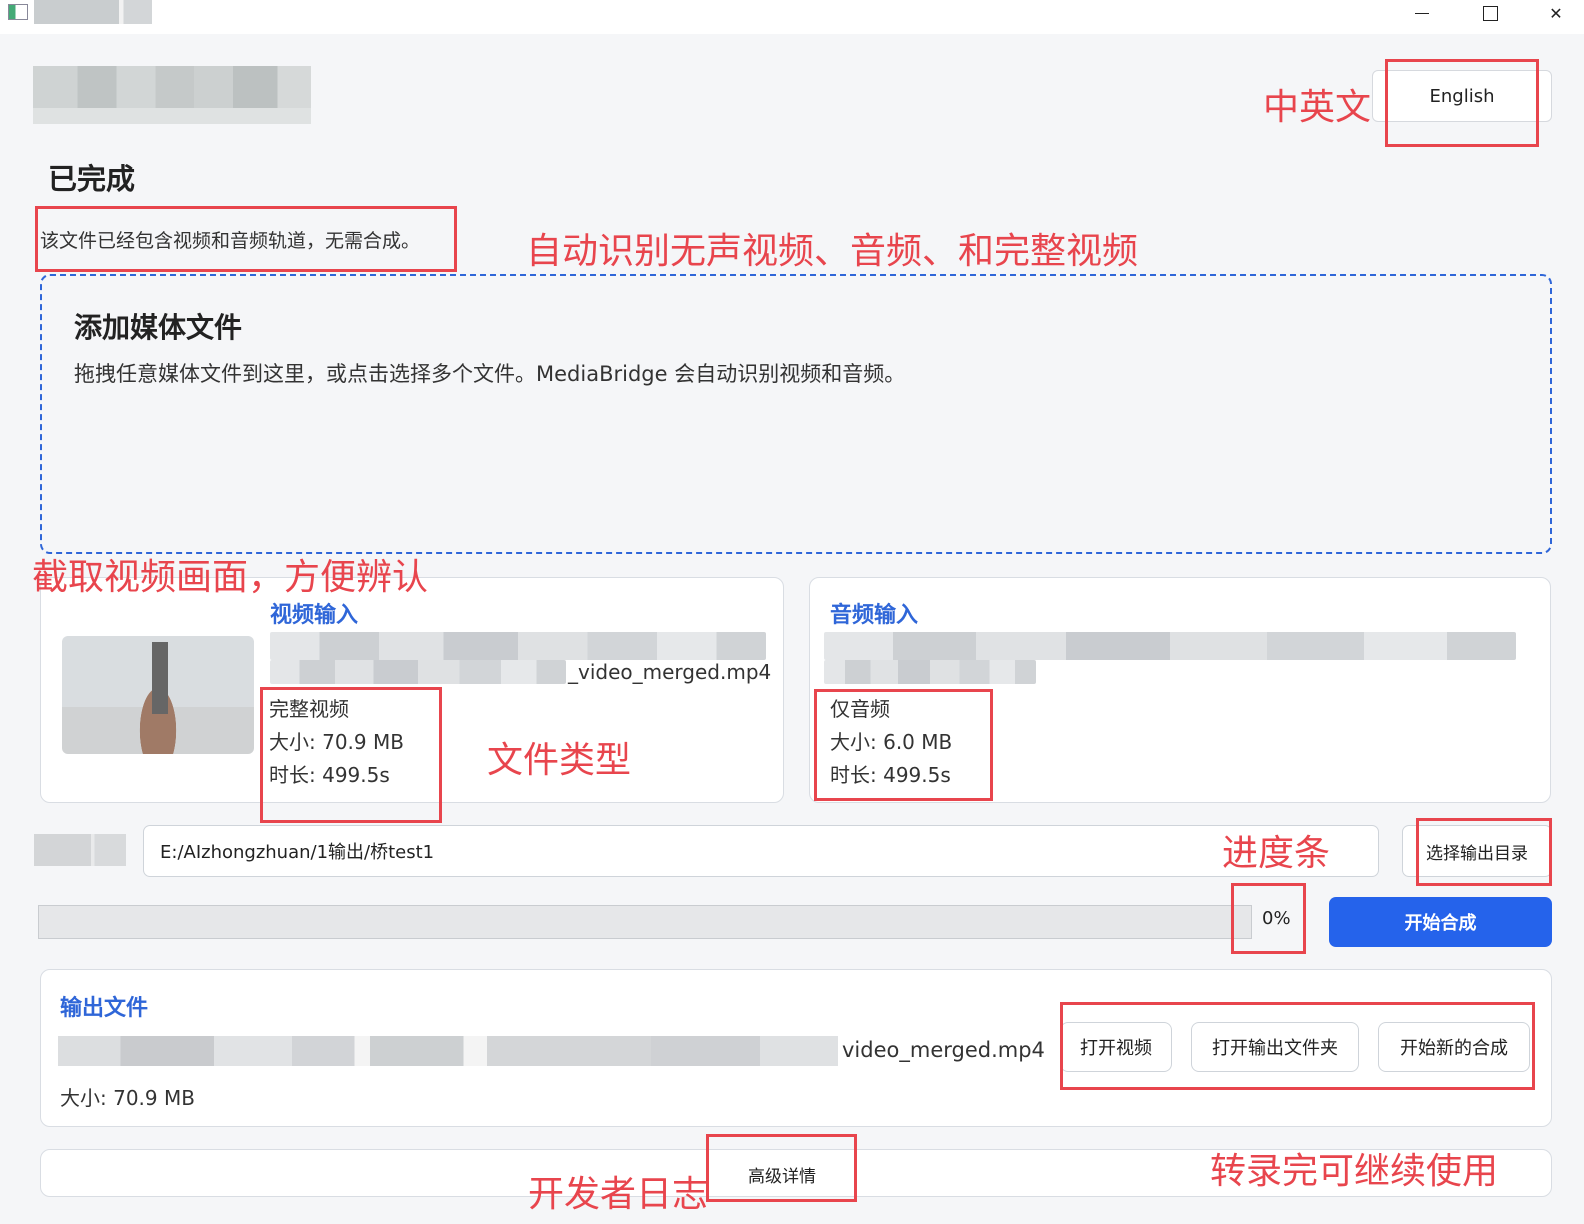 Image resolution: width=1584 pixels, height=1224 pixels. I want to click on status-title: 已完成, so click(92, 179).